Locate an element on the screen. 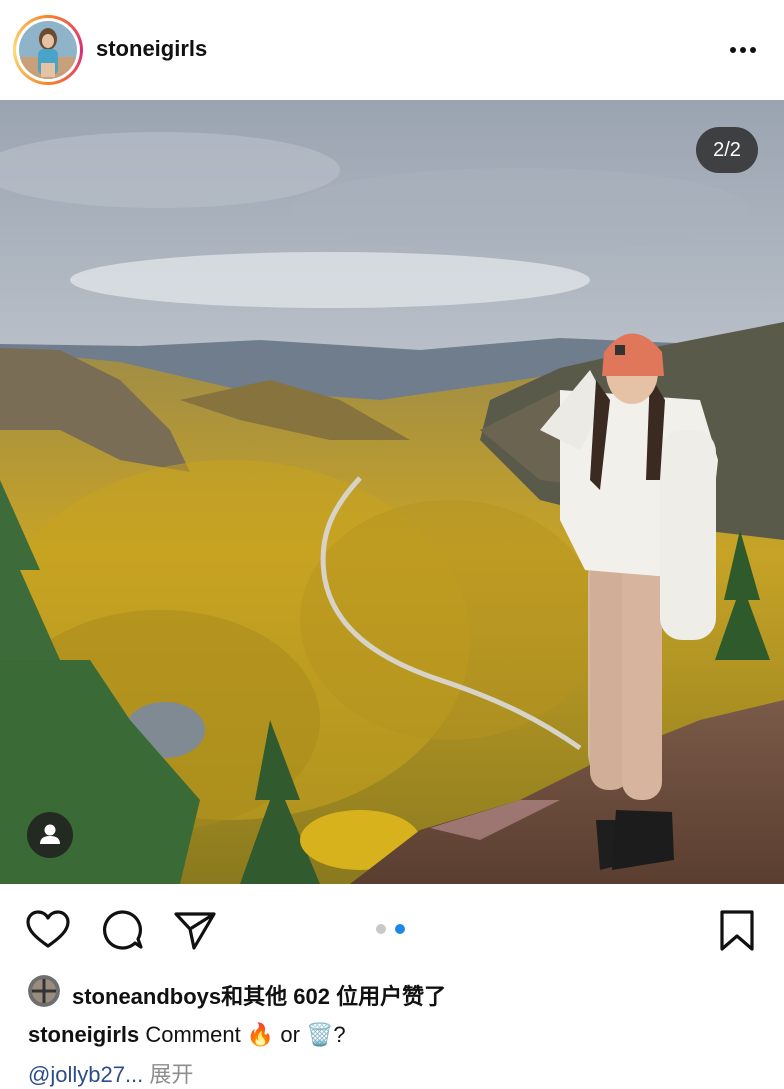  like-button is located at coordinates (48, 930).